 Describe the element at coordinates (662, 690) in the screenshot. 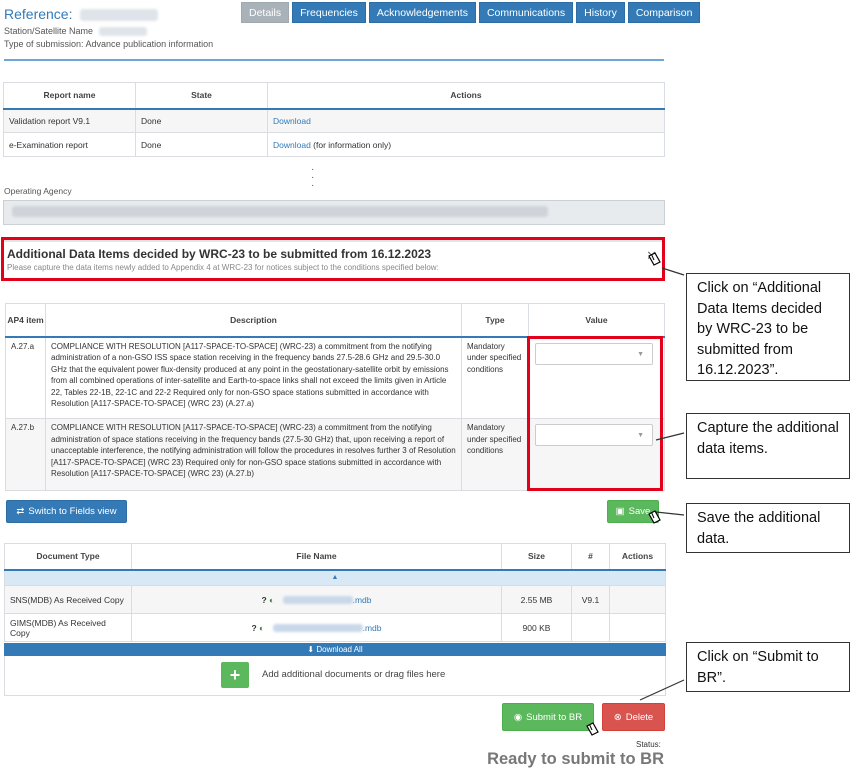

I see `callout-line-submit` at that location.